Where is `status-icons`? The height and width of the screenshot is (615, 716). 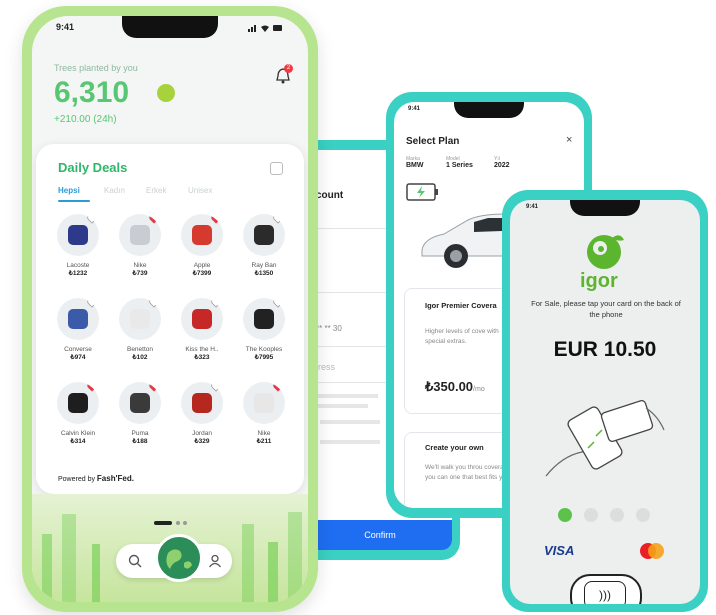
status-icons is located at coordinates (266, 28).